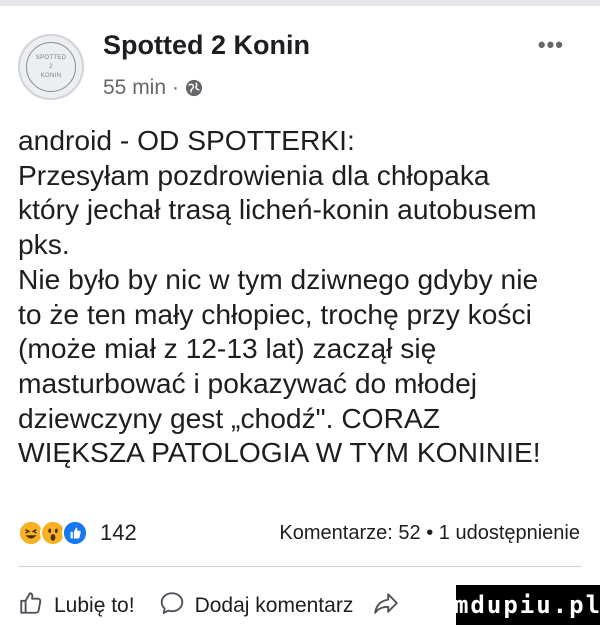 This screenshot has width=600, height=628. I want to click on top-bar, so click(300, 3).